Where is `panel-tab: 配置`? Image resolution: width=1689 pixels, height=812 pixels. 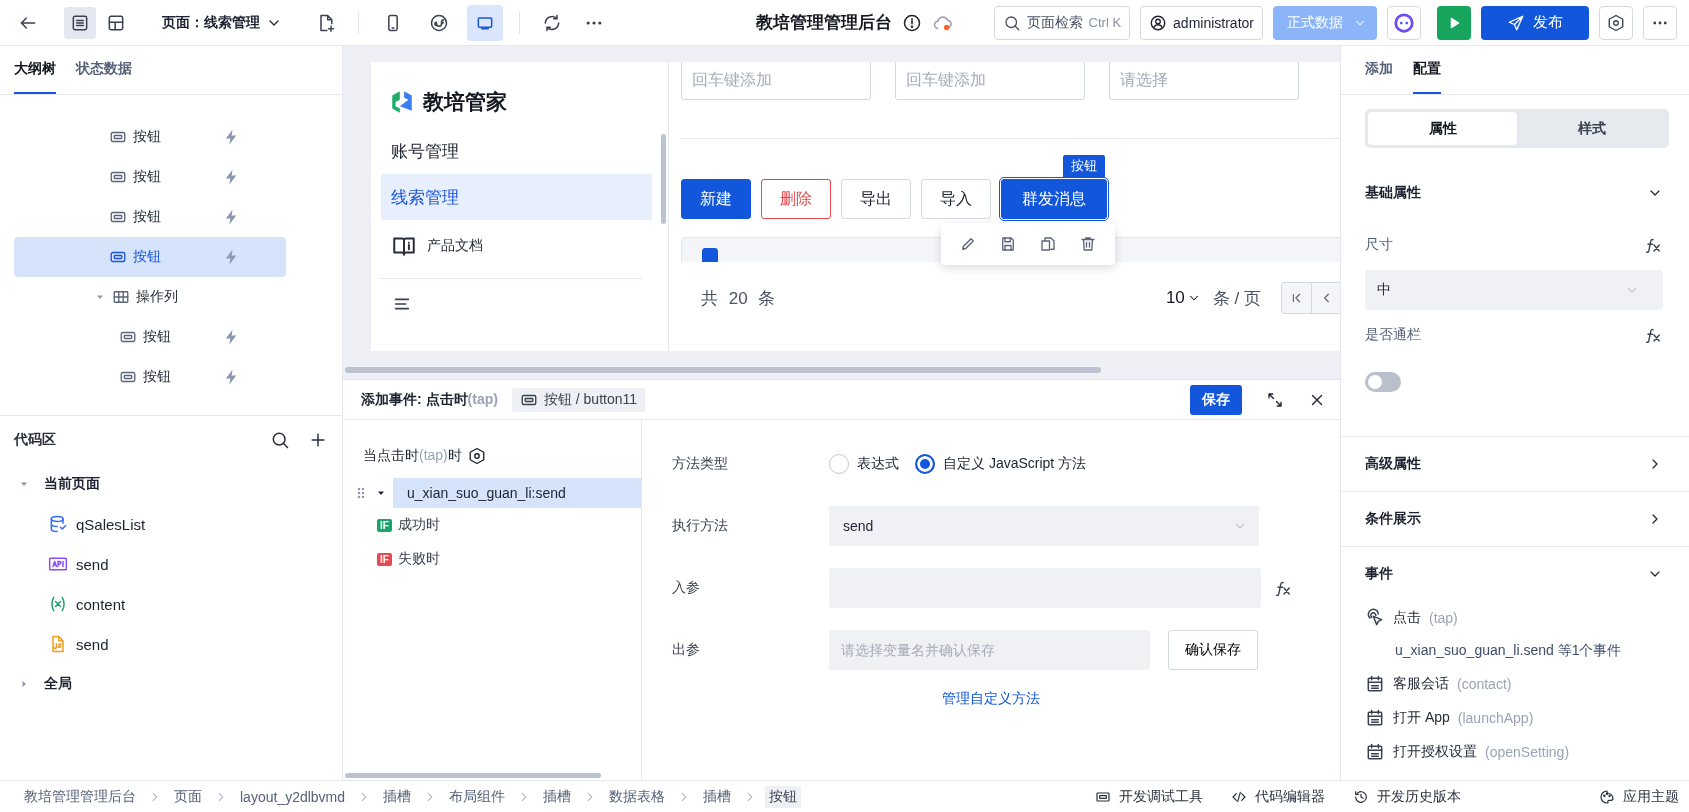
panel-tab: 配置 is located at coordinates (1427, 70).